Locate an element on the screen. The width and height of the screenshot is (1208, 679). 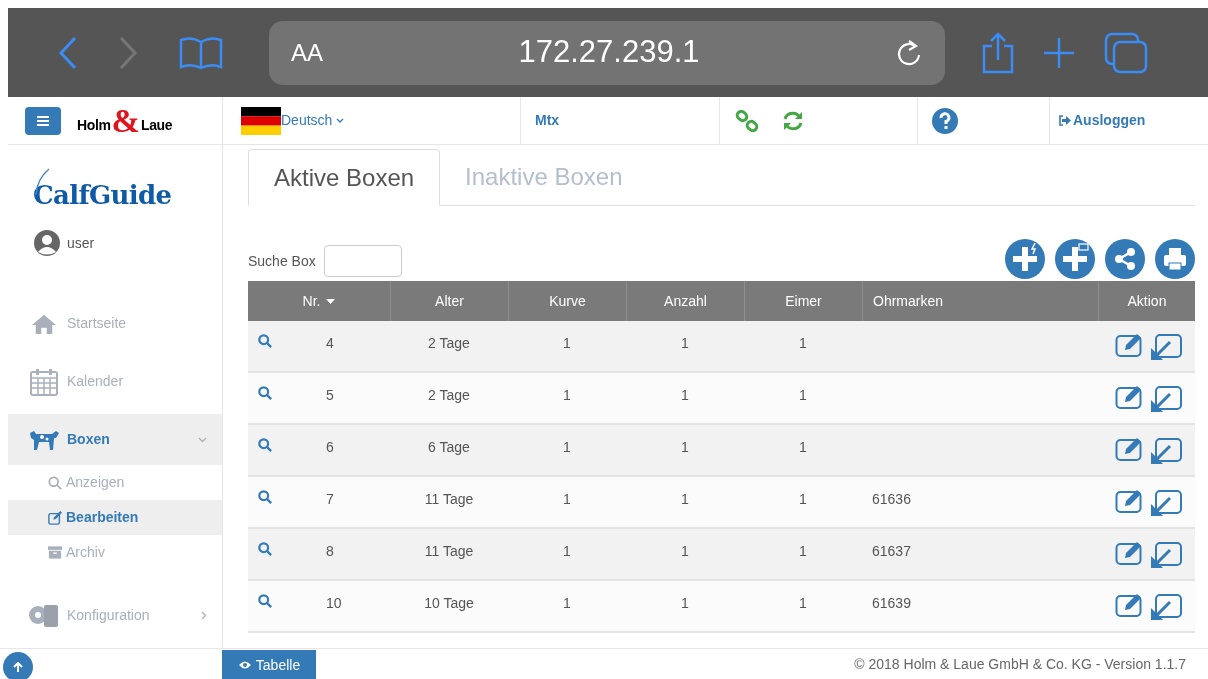
sidebar-subitem: Bearbeiten is located at coordinates (115, 518).